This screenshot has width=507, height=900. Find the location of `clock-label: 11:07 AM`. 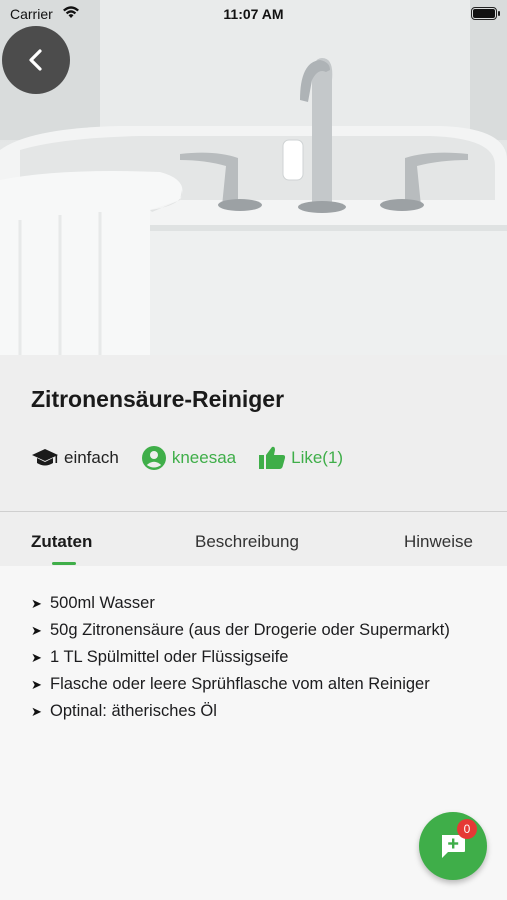

clock-label: 11:07 AM is located at coordinates (253, 14).